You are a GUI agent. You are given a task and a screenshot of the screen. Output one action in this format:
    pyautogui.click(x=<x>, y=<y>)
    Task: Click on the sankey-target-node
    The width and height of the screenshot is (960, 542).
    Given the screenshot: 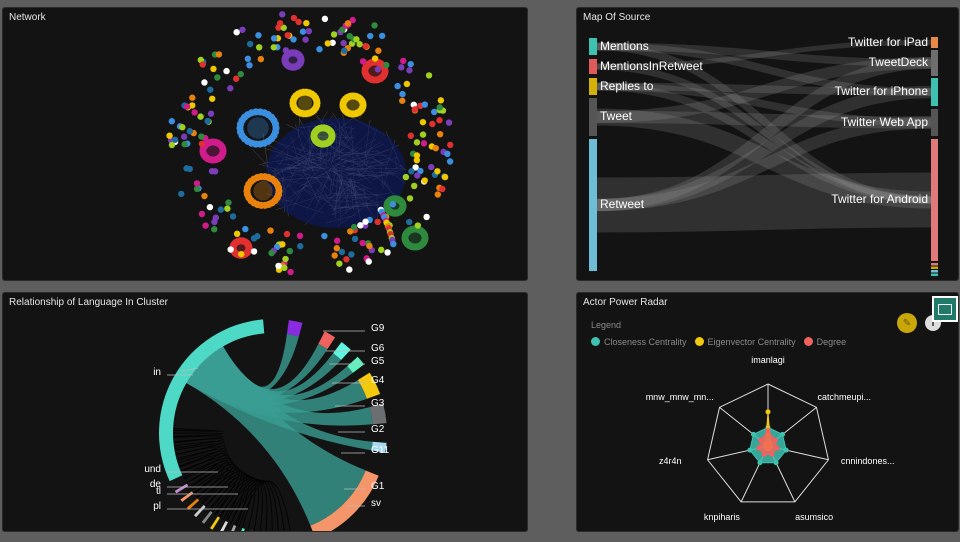 What is the action you would take?
    pyautogui.click(x=934, y=63)
    